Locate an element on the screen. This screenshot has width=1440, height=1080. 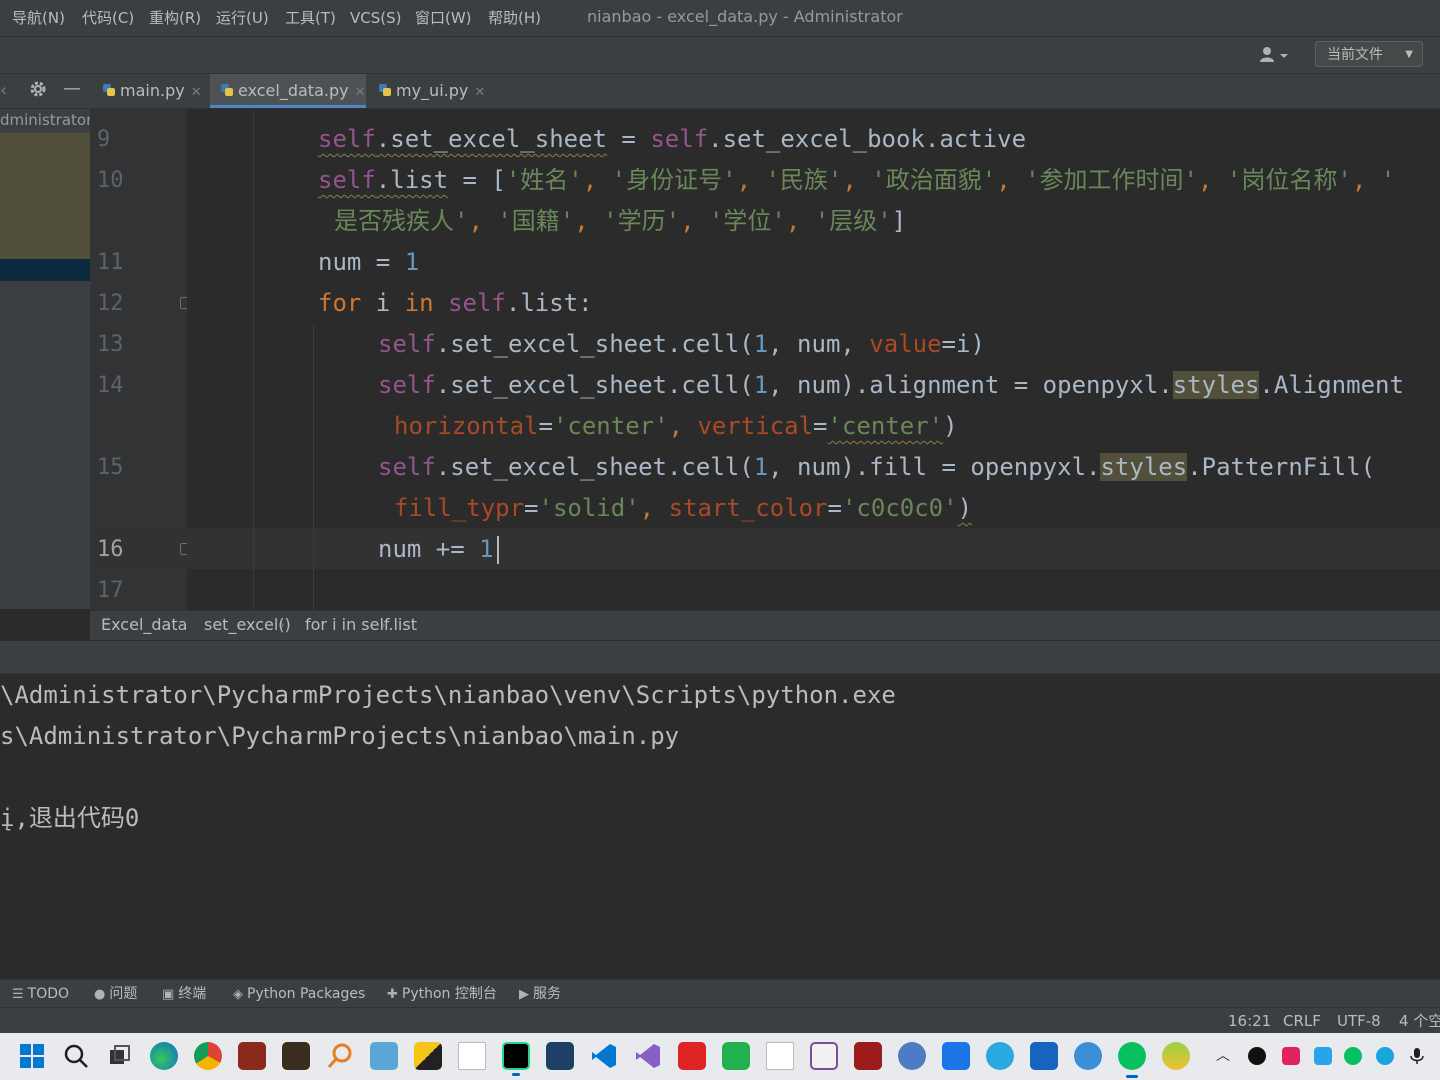
tab-excel-data-py: excel_data.py ✕ is located at coordinates (288, 91).